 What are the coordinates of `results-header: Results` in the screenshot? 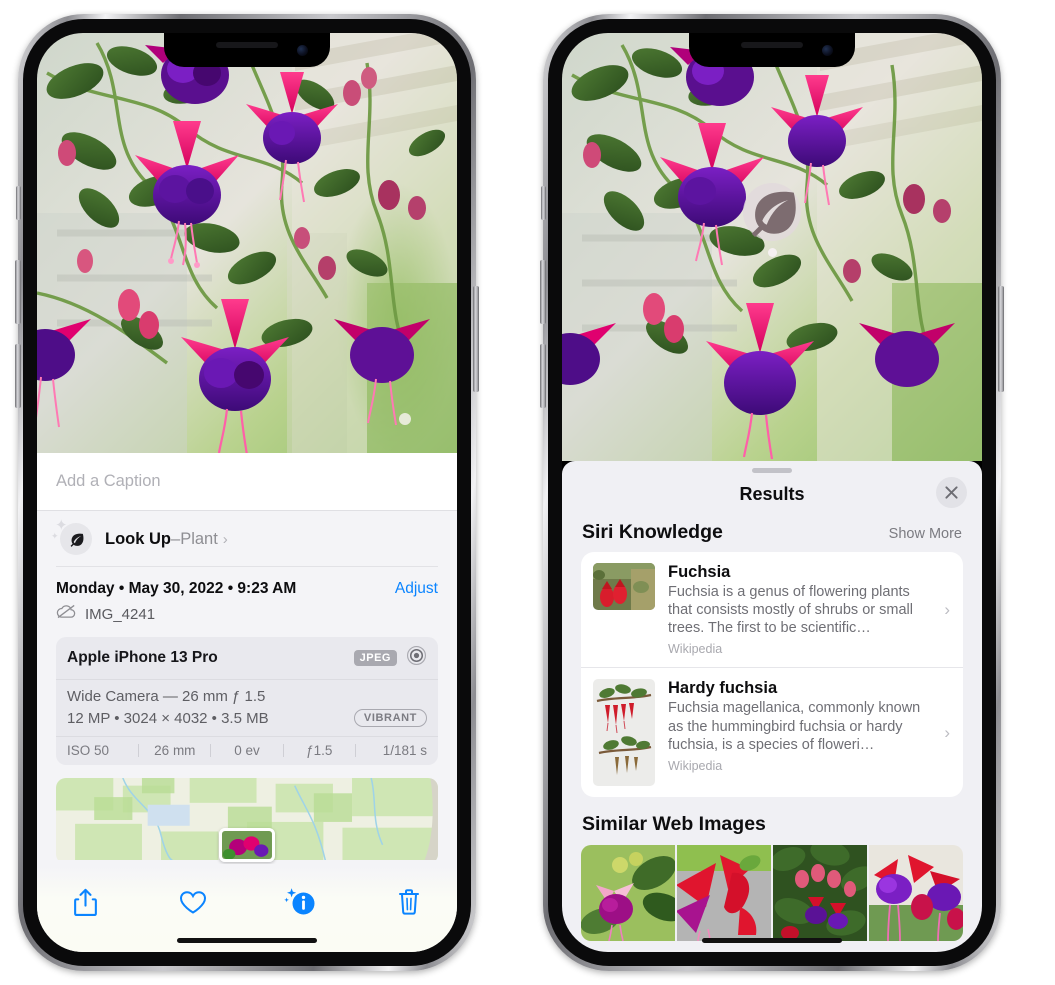 It's located at (772, 494).